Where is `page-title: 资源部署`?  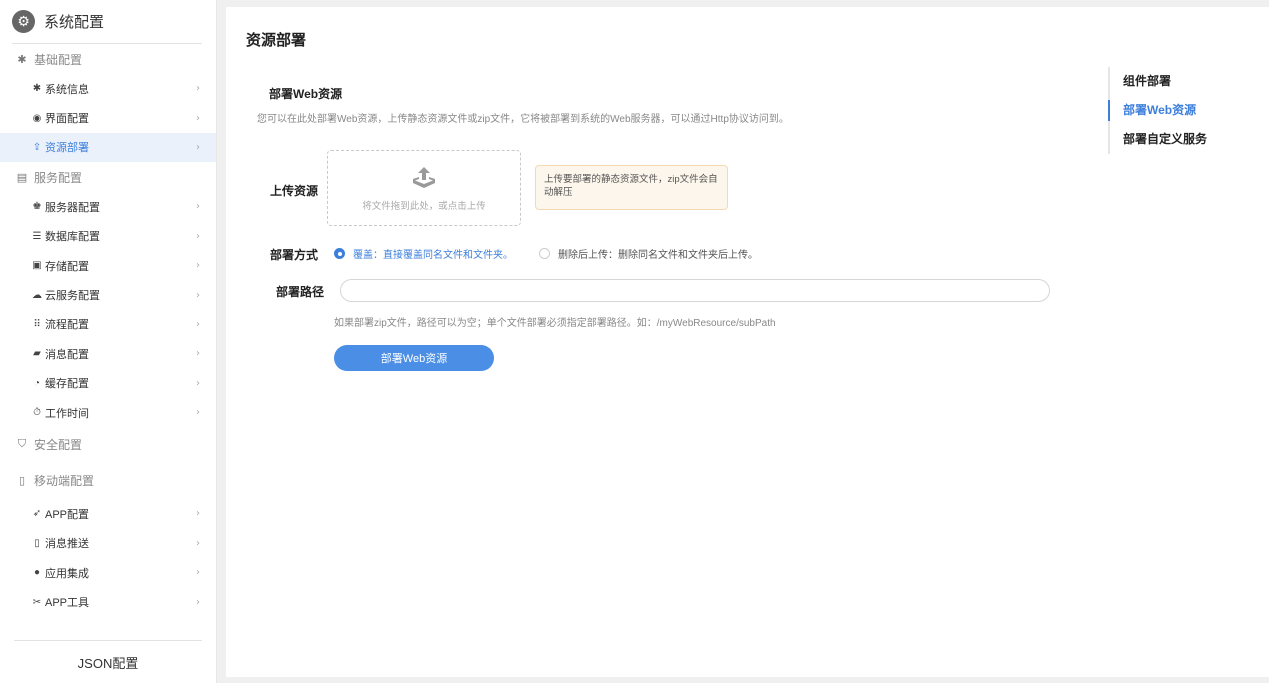
page-title: 资源部署 is located at coordinates (276, 40).